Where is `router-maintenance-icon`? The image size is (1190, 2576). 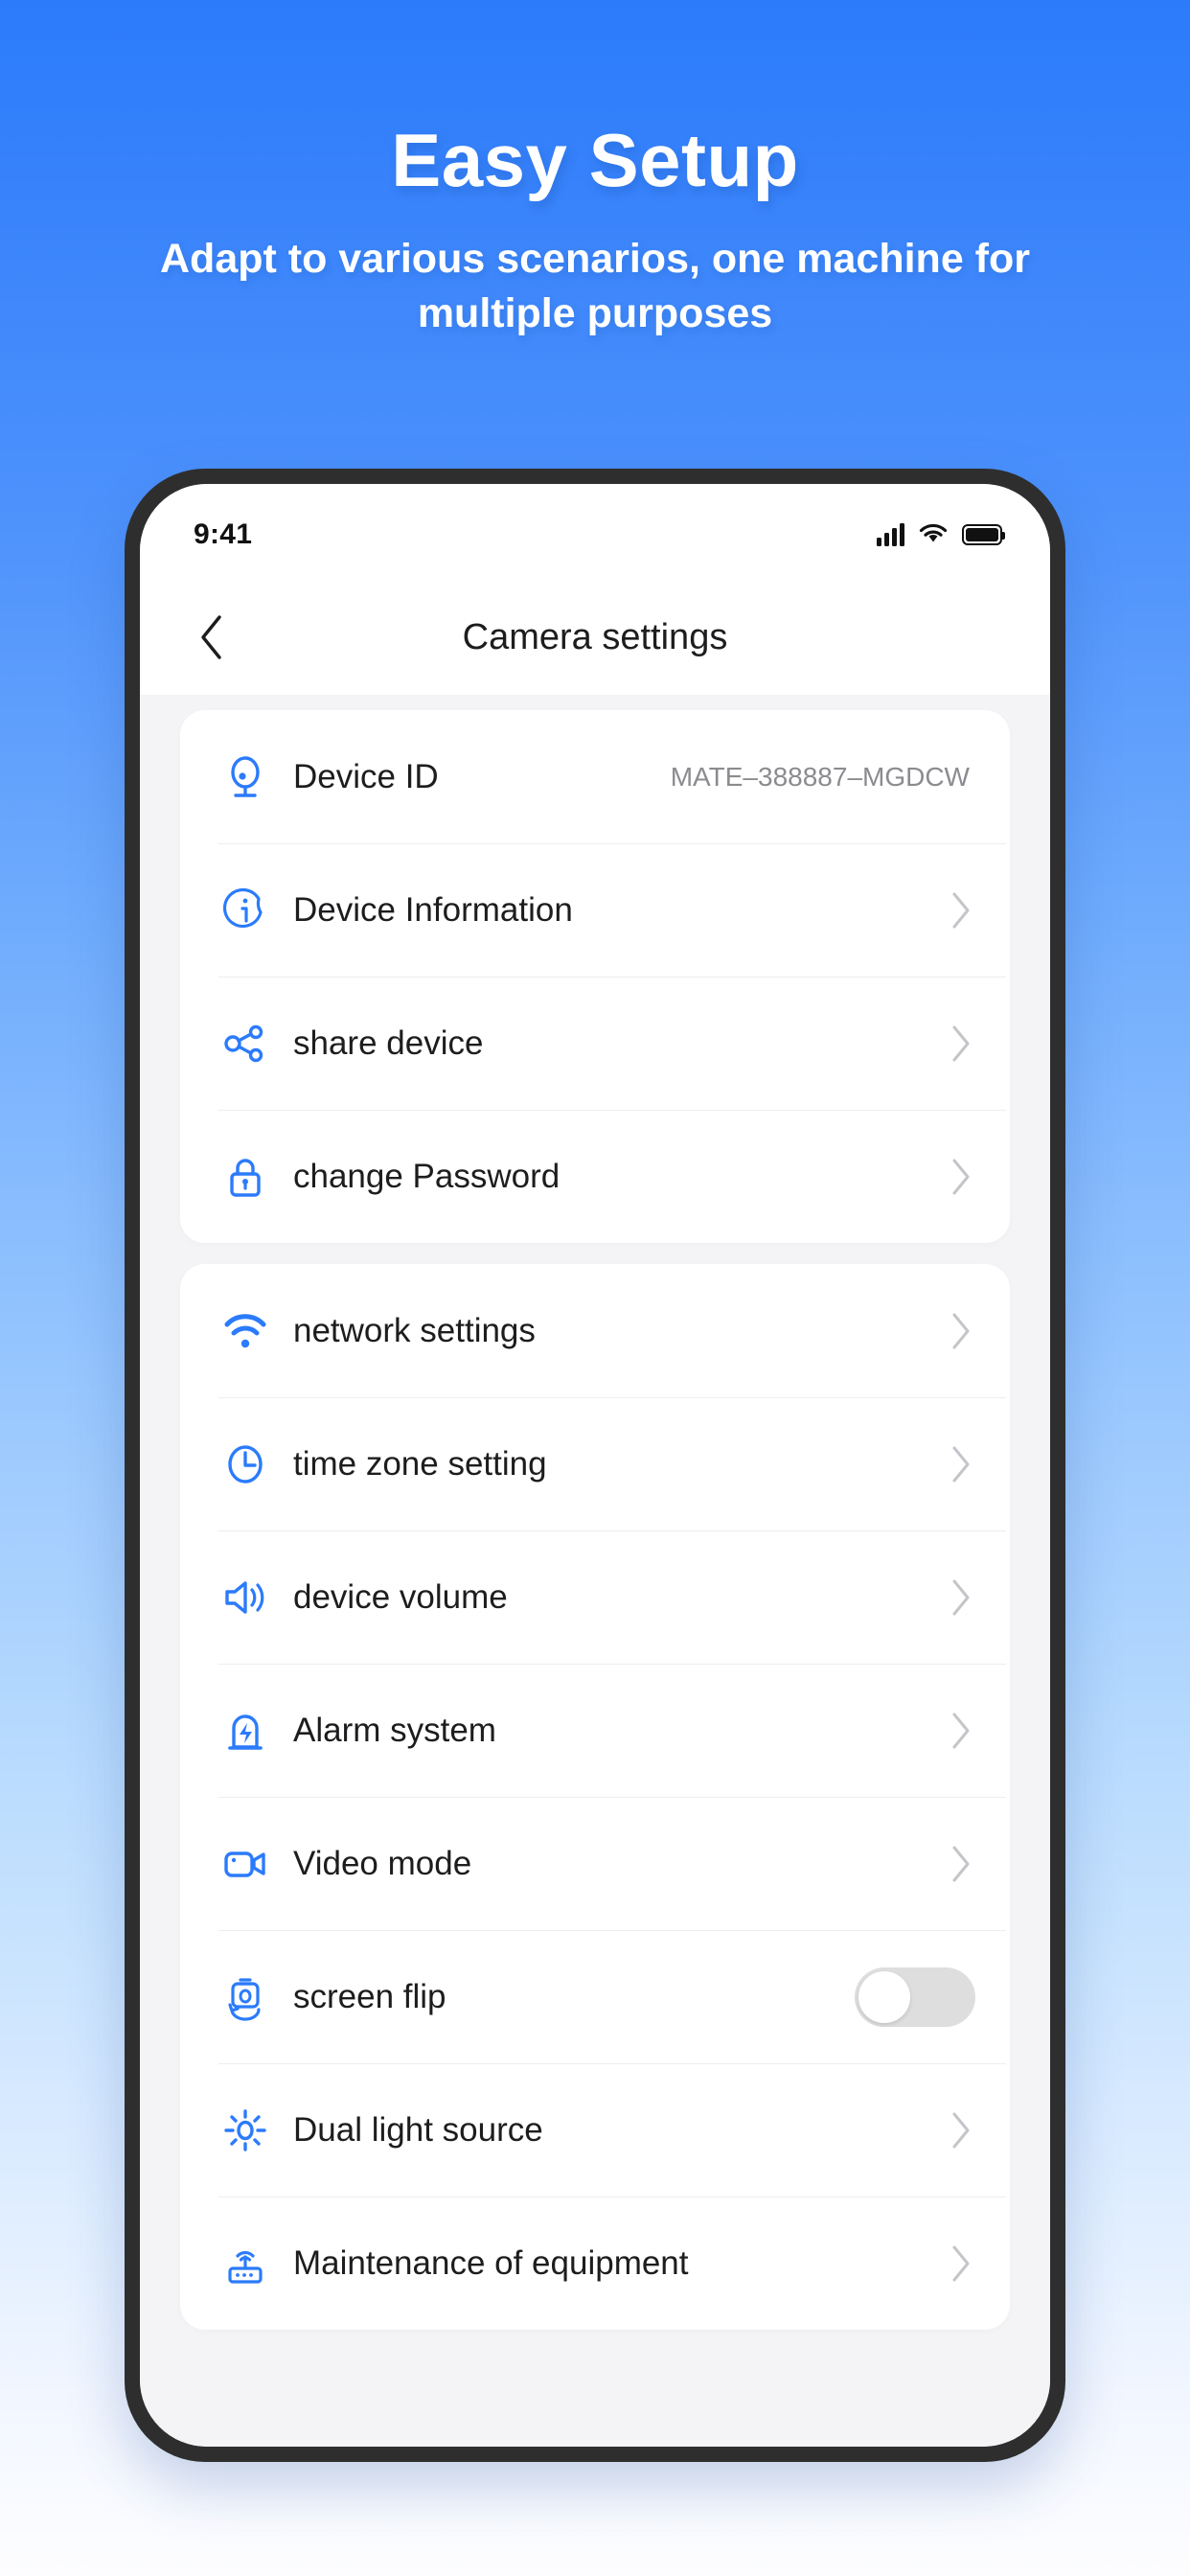 router-maintenance-icon is located at coordinates (245, 2263).